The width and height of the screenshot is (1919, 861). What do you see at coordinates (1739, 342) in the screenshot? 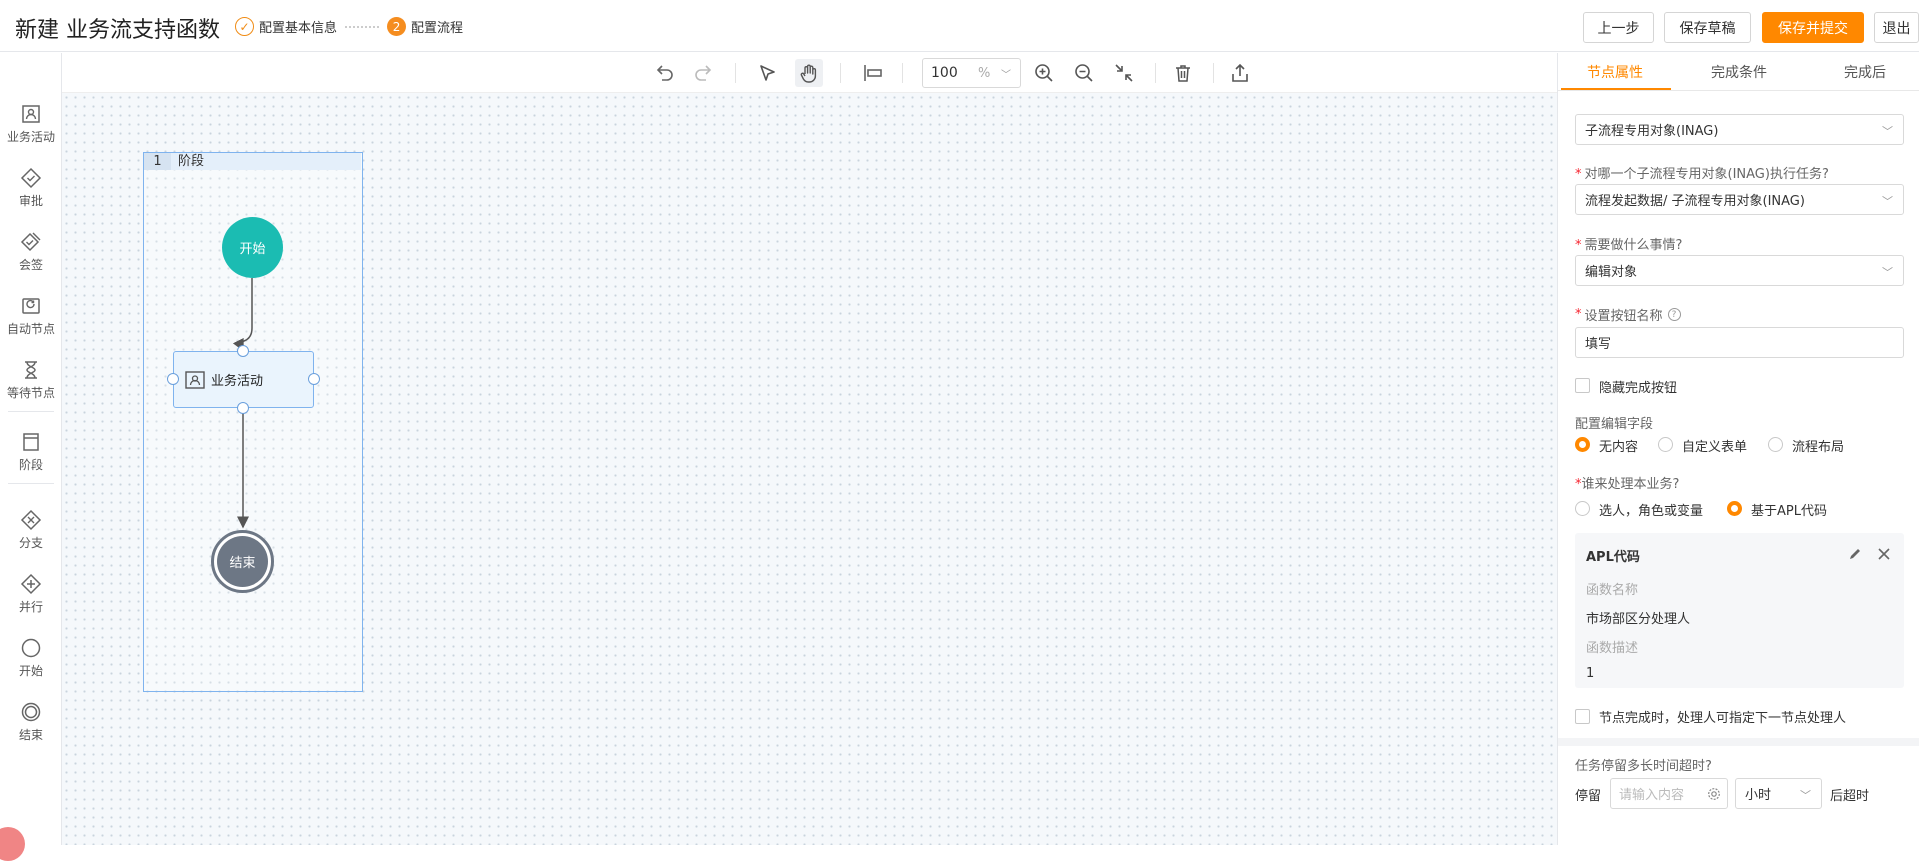
I see `button-name-input: 填写` at bounding box center [1739, 342].